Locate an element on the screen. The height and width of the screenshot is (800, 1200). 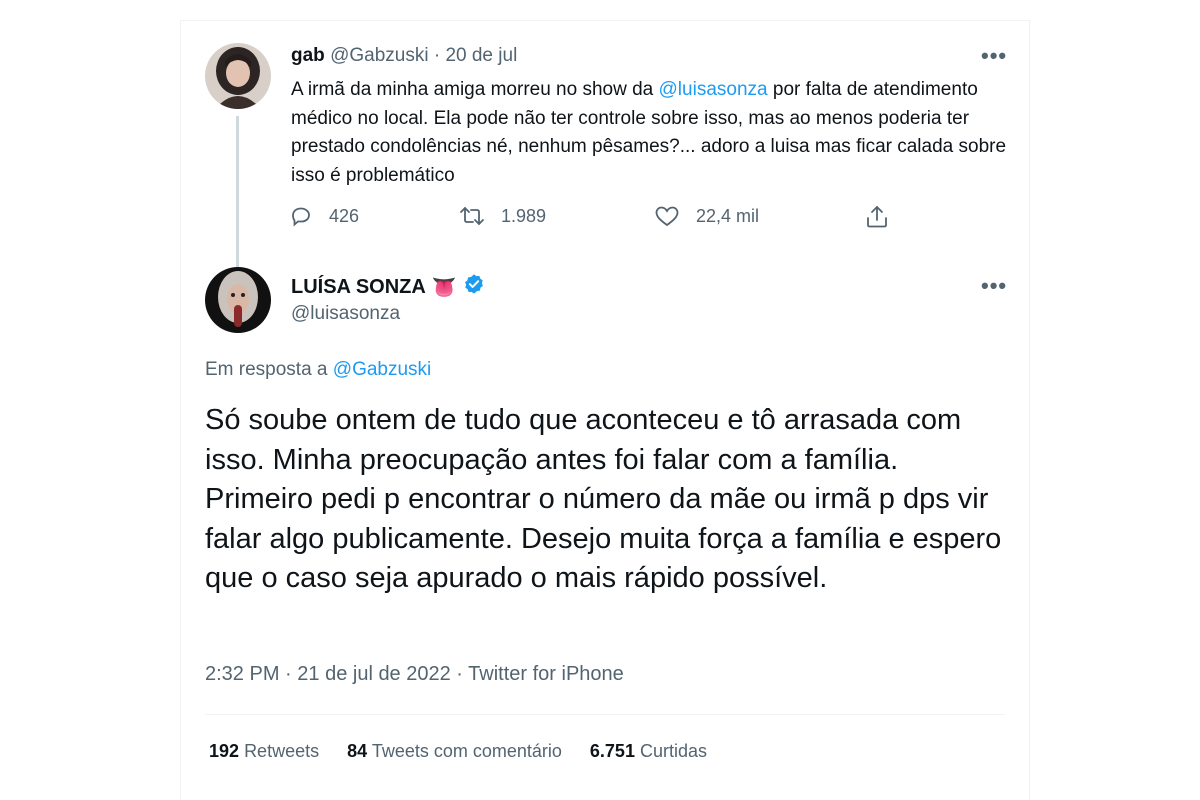
likes-stat: 6.751 Curtidas is located at coordinates (648, 751).